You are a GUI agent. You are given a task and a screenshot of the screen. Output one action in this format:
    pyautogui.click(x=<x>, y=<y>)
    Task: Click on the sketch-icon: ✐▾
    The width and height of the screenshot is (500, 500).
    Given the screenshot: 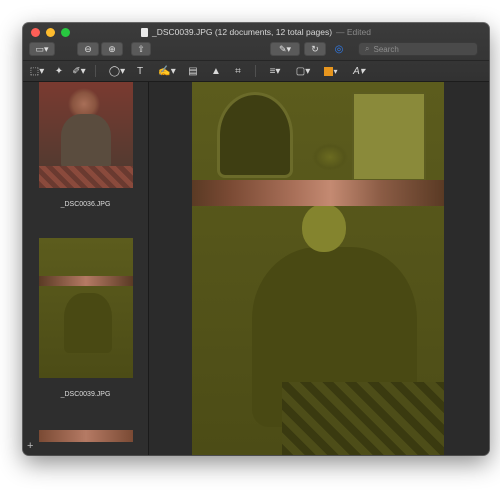 What is the action you would take?
    pyautogui.click(x=79, y=71)
    